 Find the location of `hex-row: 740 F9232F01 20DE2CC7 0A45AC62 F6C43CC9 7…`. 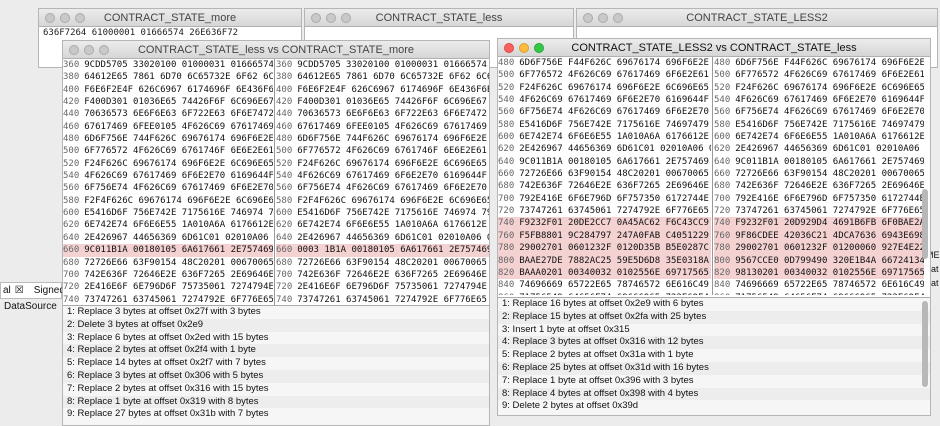

hex-row: 740 F9232F01 20DE2CC7 0A45AC62 F6C43CC9 7… is located at coordinates (604, 223).